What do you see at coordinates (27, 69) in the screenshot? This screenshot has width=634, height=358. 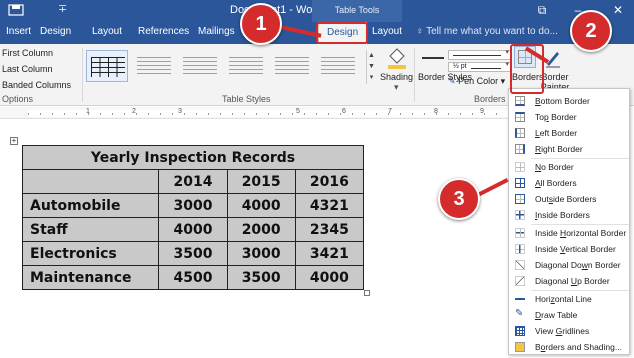 I see `option-last-column: Last Column` at bounding box center [27, 69].